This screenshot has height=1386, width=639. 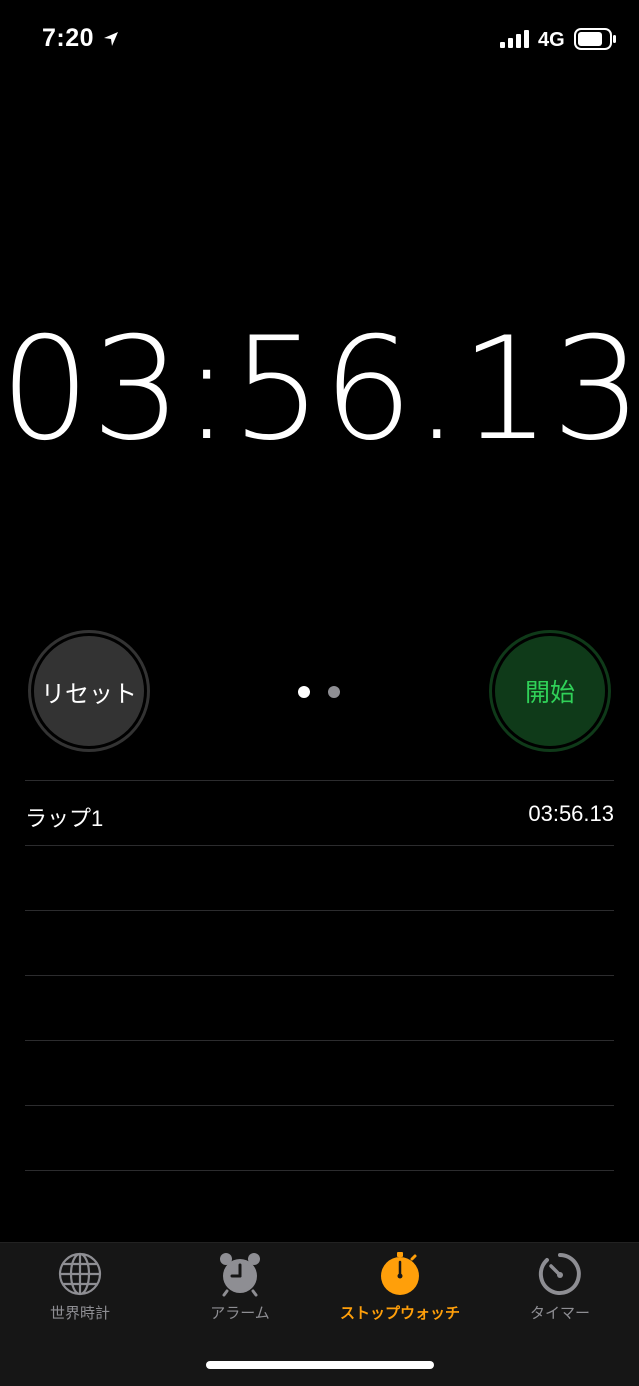 I want to click on stopwatch-icon, so click(x=400, y=1273).